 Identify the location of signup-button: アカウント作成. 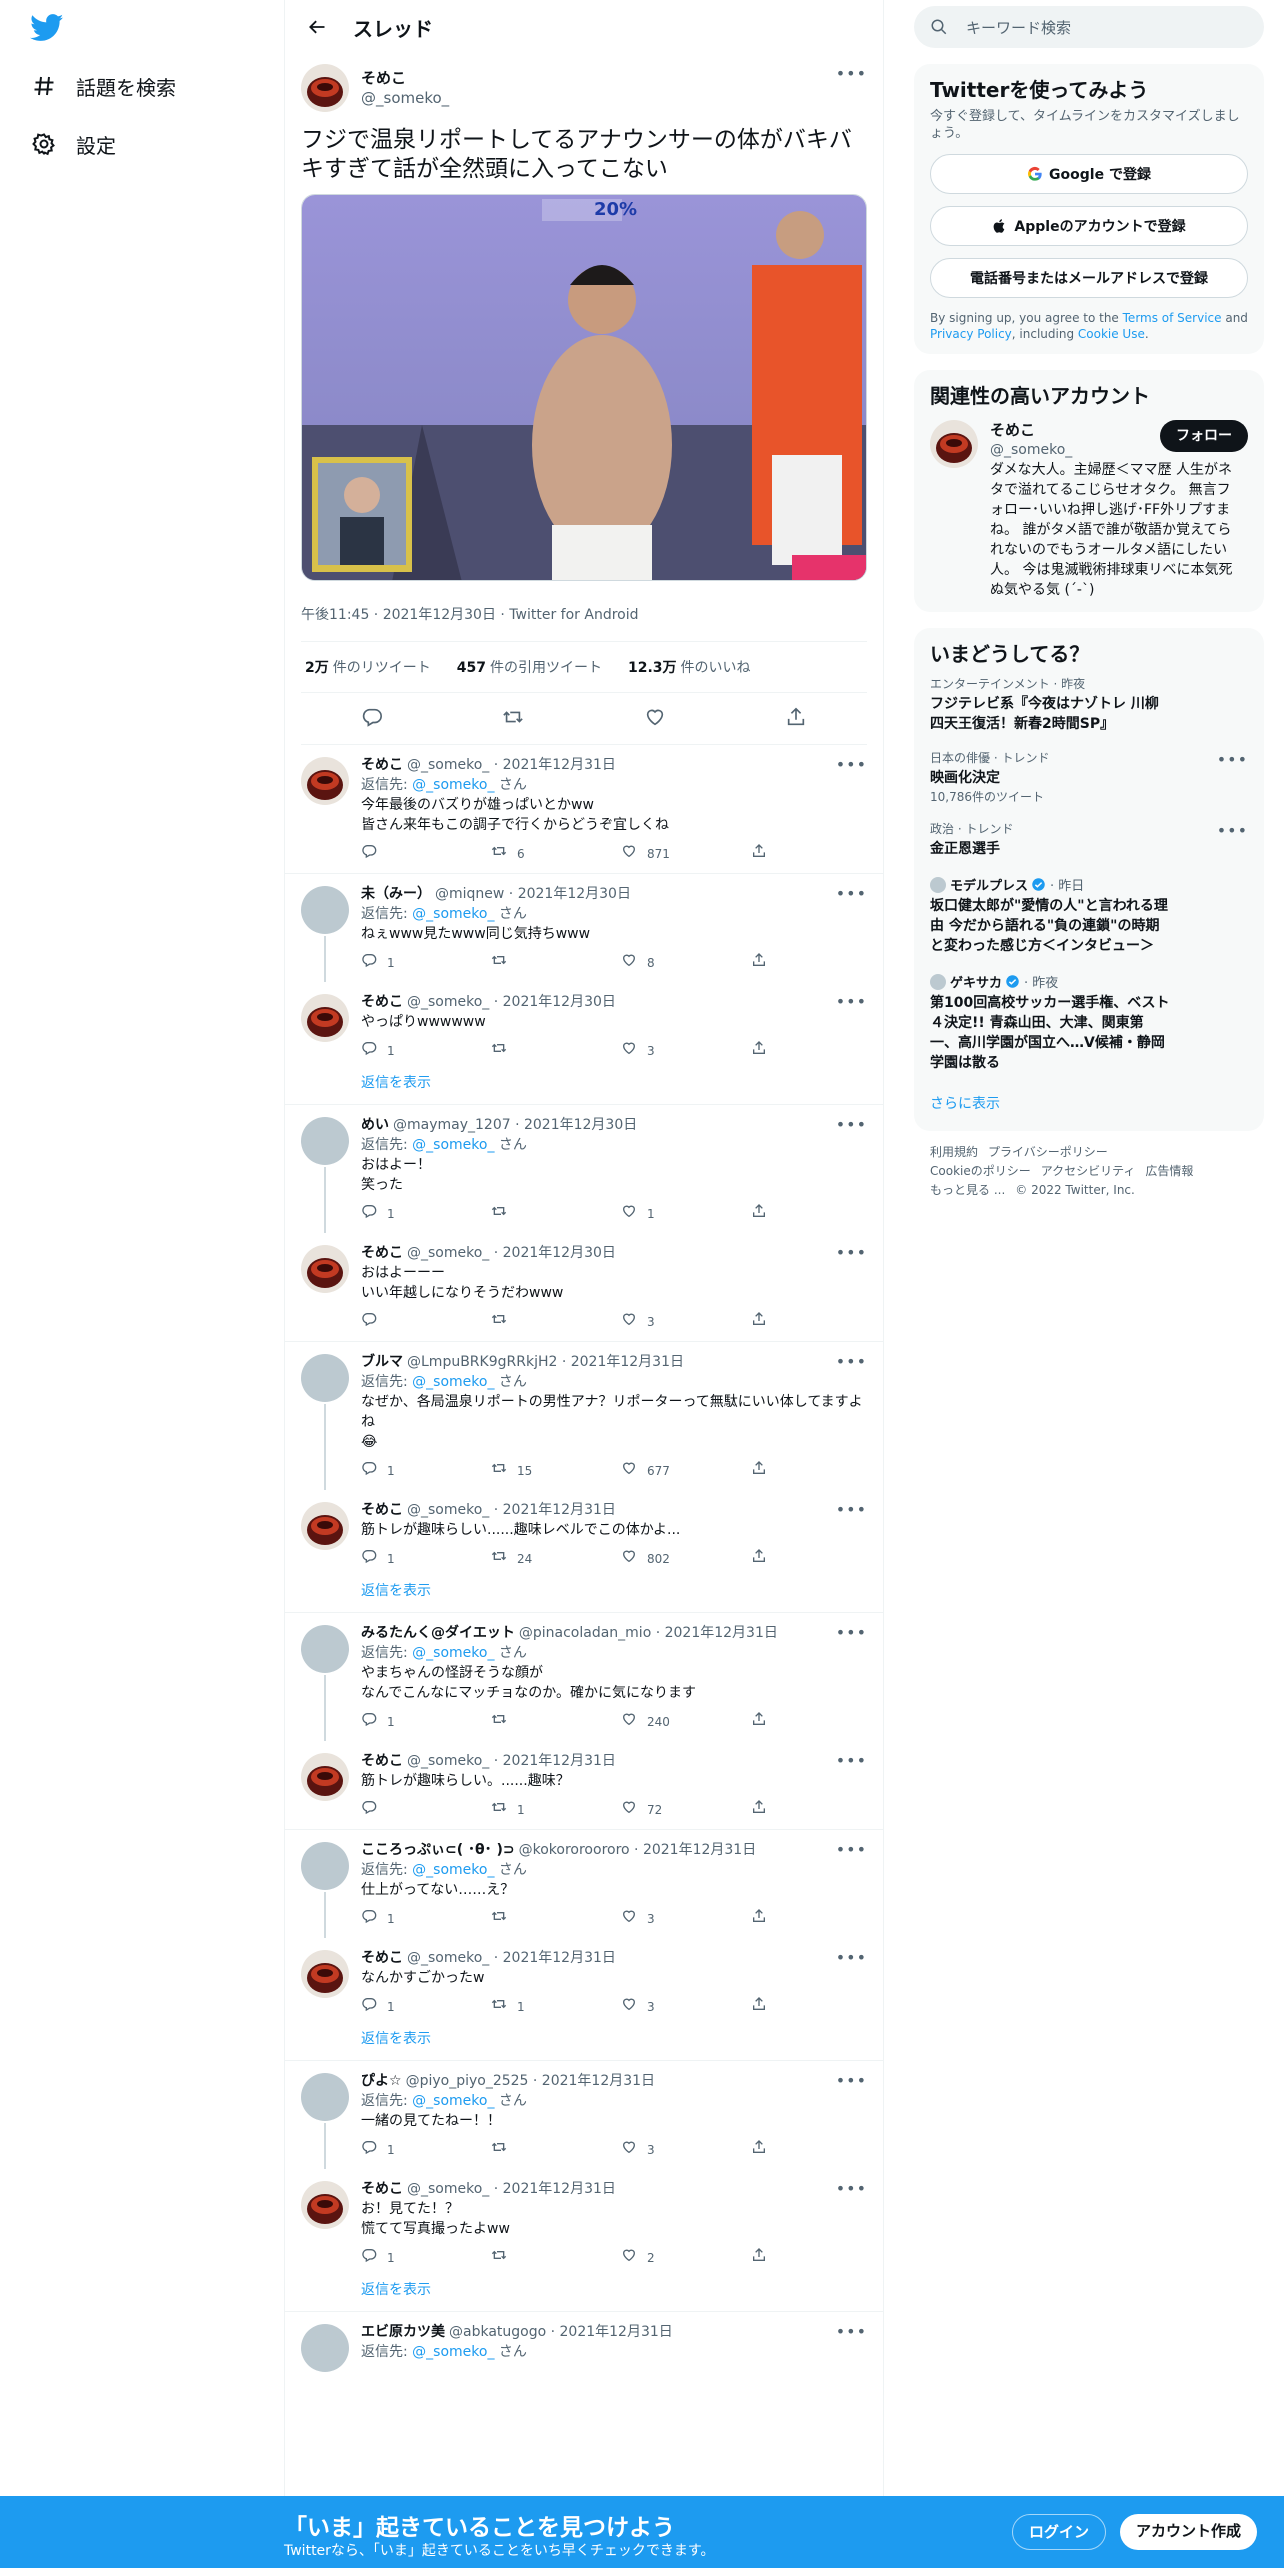
(1189, 2532).